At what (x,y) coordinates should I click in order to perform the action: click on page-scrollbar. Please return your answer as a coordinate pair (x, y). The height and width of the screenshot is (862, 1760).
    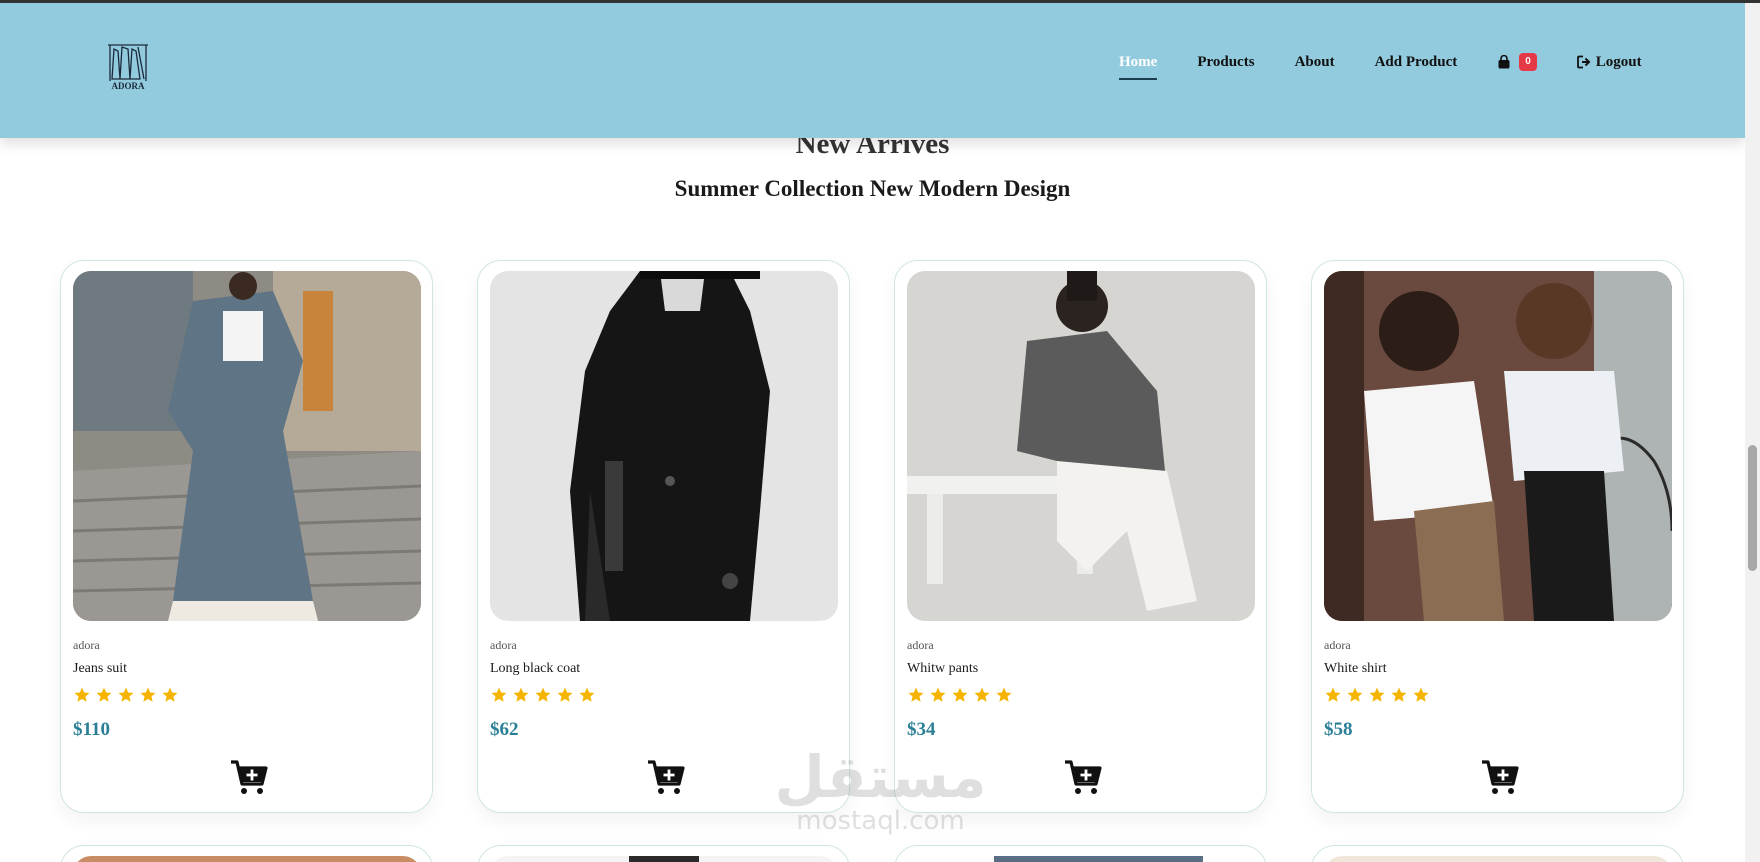
    Looking at the image, I should click on (1752, 432).